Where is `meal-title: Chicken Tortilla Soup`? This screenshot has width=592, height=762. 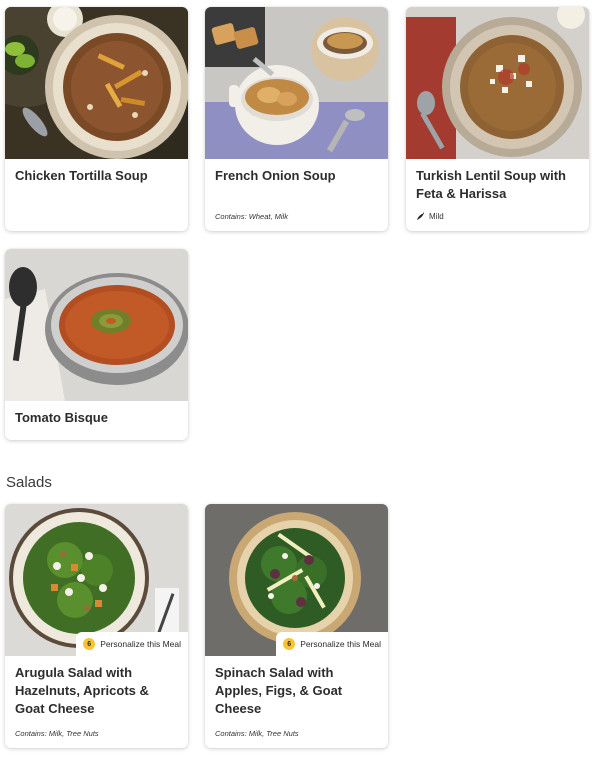 meal-title: Chicken Tortilla Soup is located at coordinates (96, 172).